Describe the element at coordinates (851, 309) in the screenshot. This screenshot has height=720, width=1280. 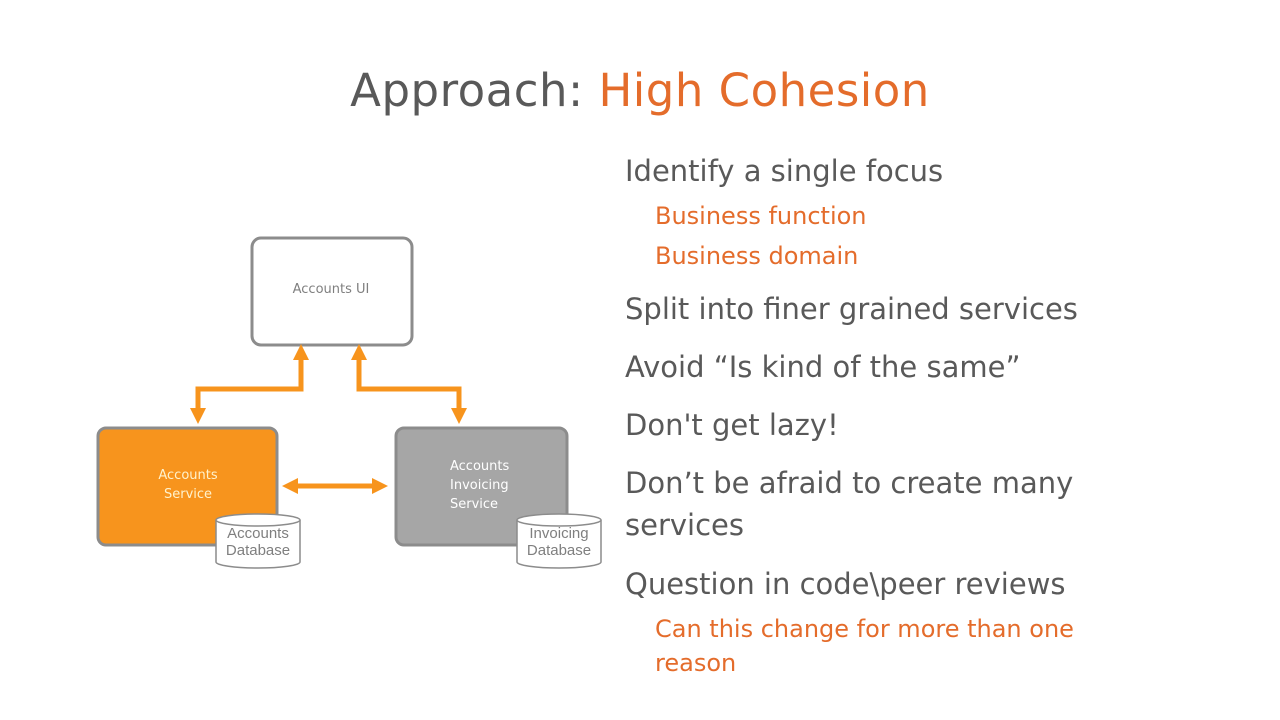
I see `bullet-item: Split into finer grained services` at that location.